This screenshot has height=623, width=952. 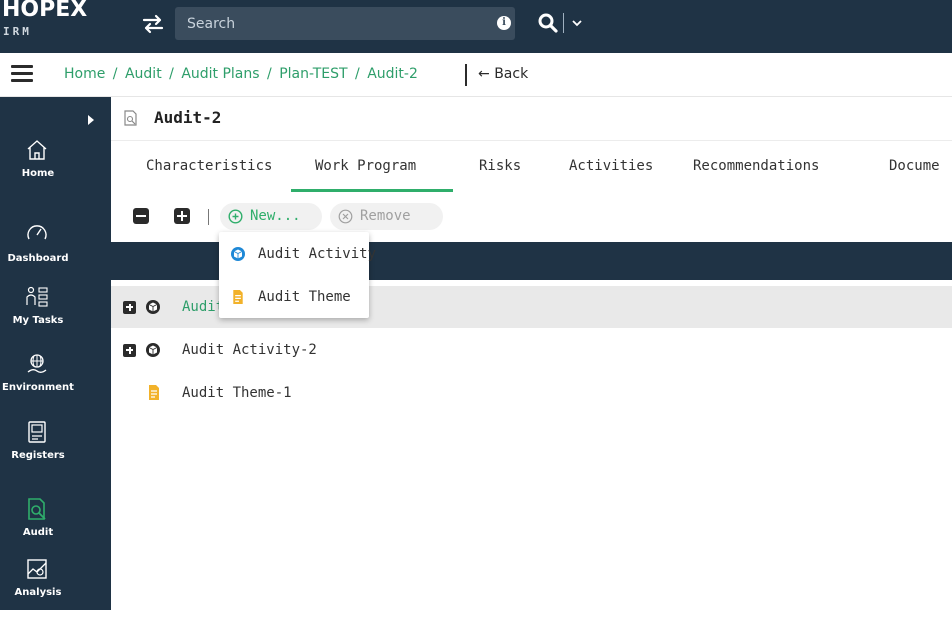 What do you see at coordinates (220, 74) in the screenshot?
I see `breadcrumb-audit-plans: Audit Plans` at bounding box center [220, 74].